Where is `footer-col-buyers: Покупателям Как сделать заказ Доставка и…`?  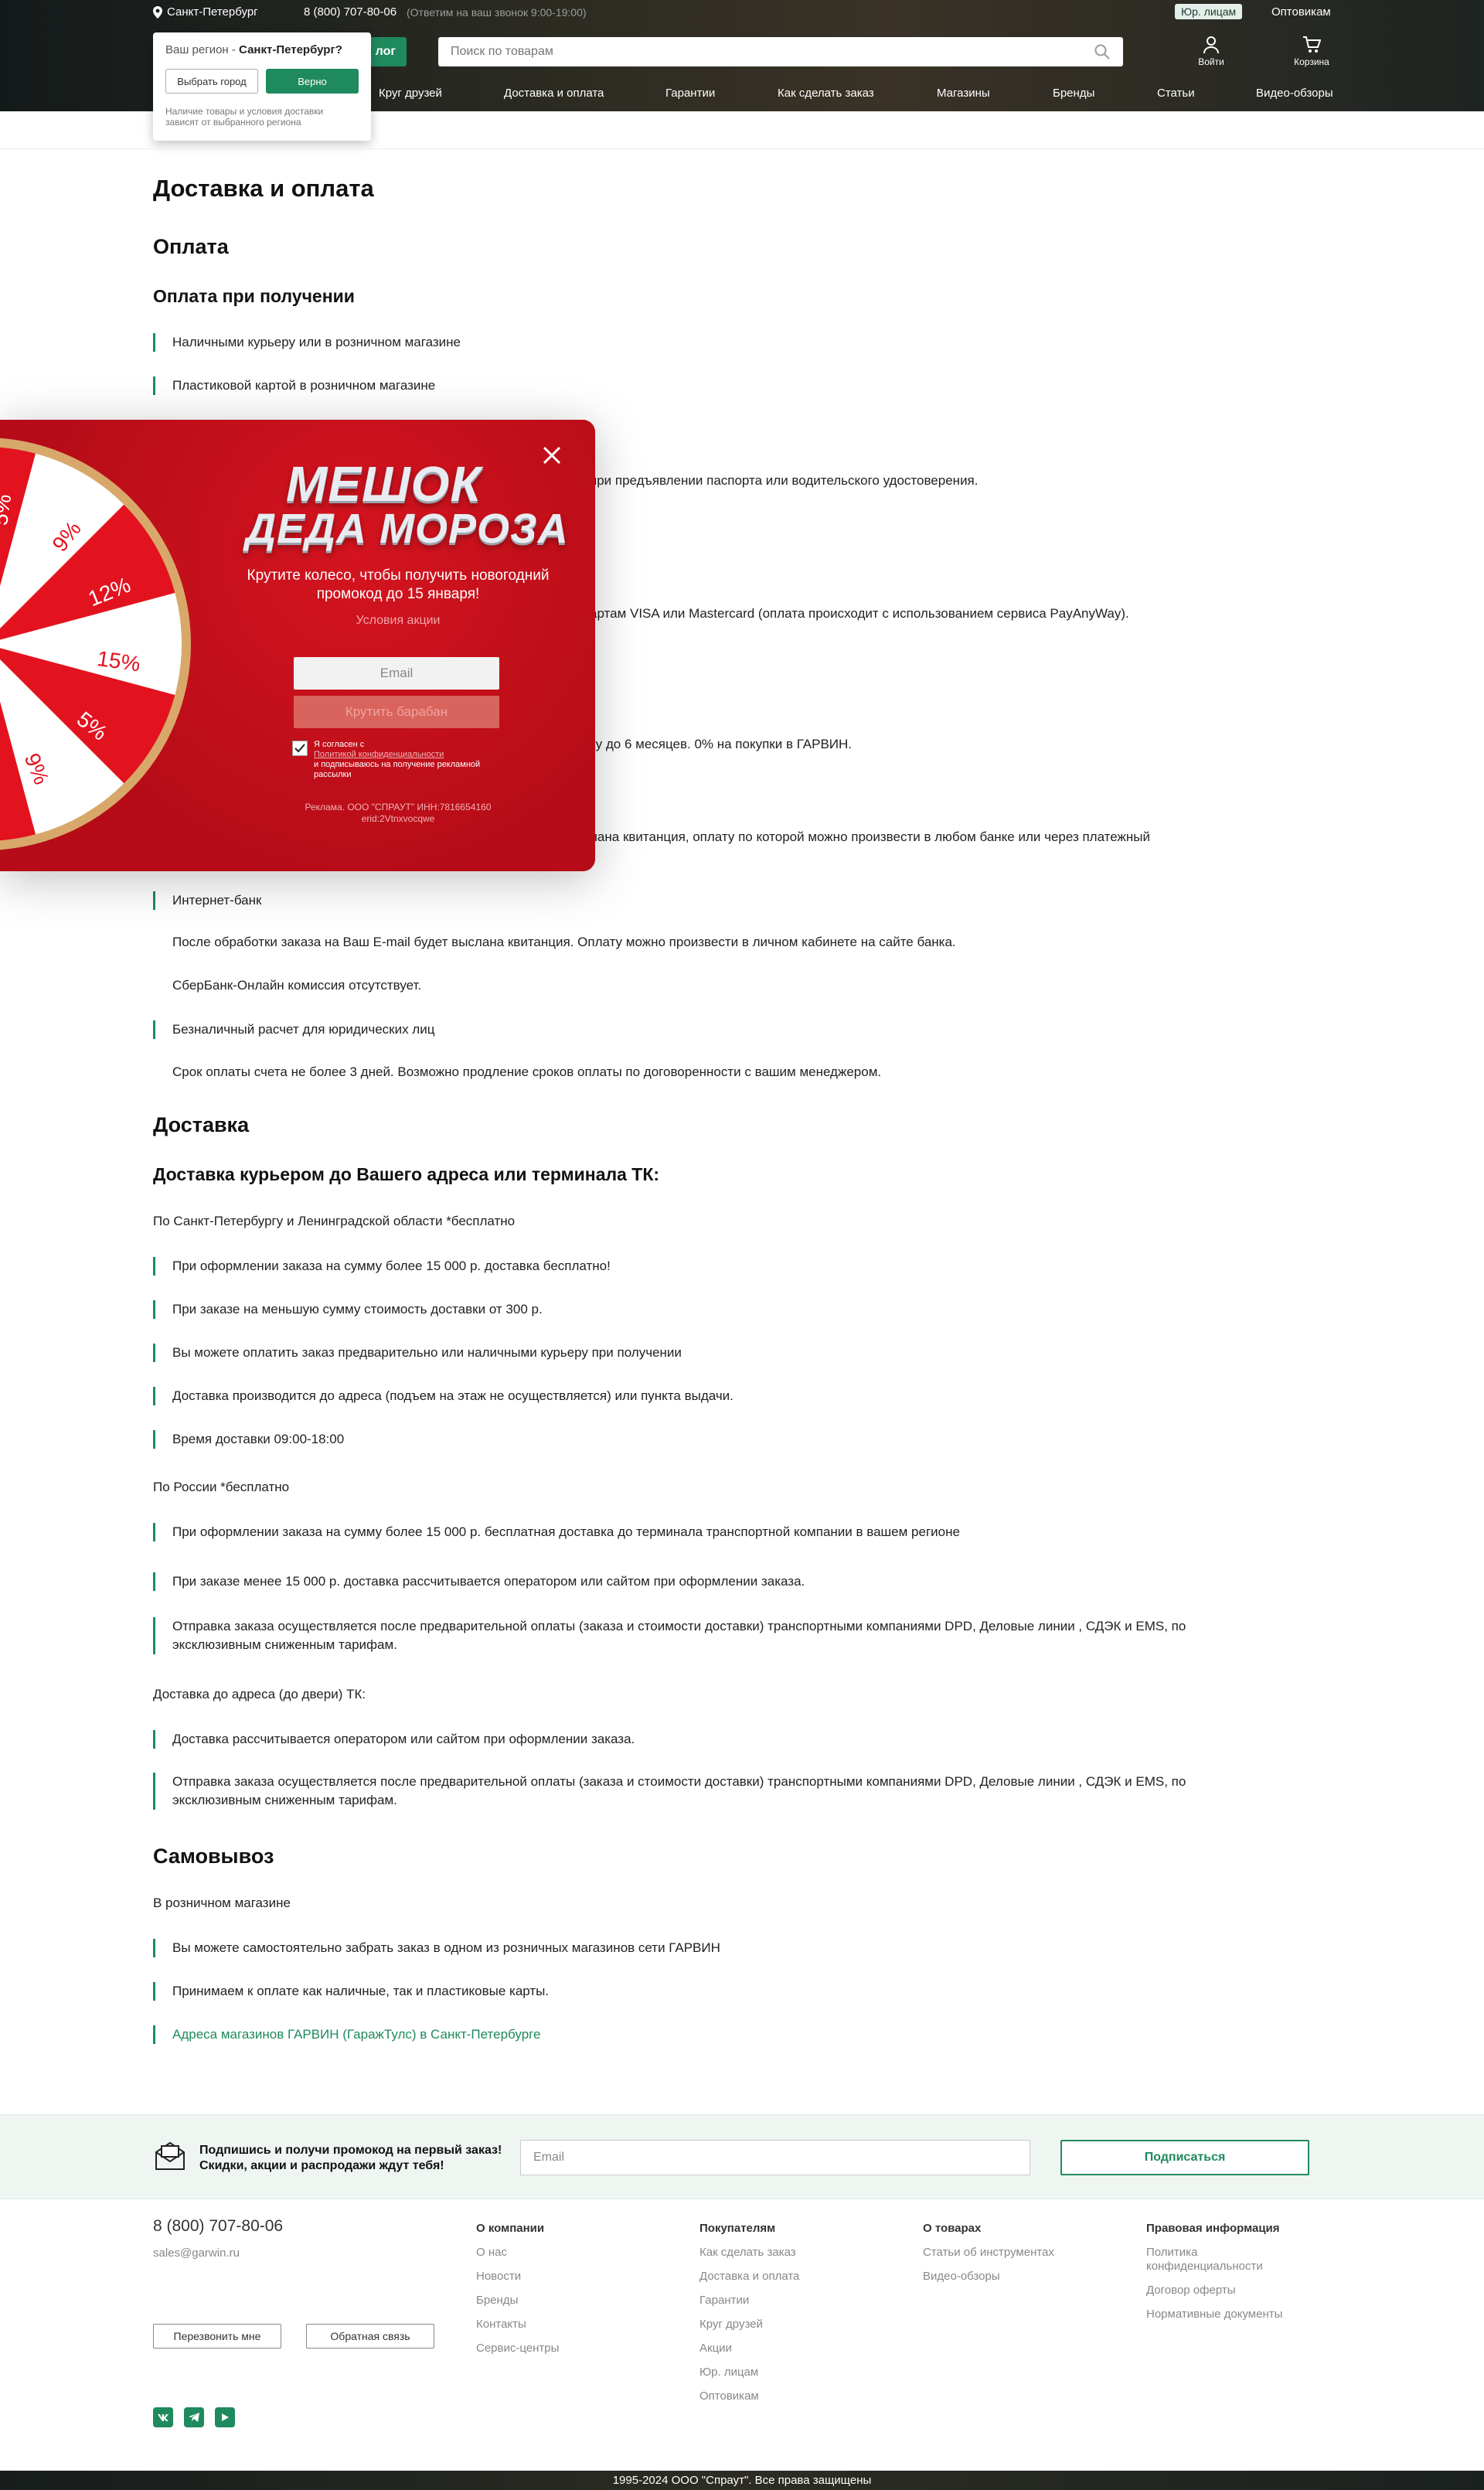 footer-col-buyers: Покупателям Как сделать заказ Доставка и… is located at coordinates (784, 2317).